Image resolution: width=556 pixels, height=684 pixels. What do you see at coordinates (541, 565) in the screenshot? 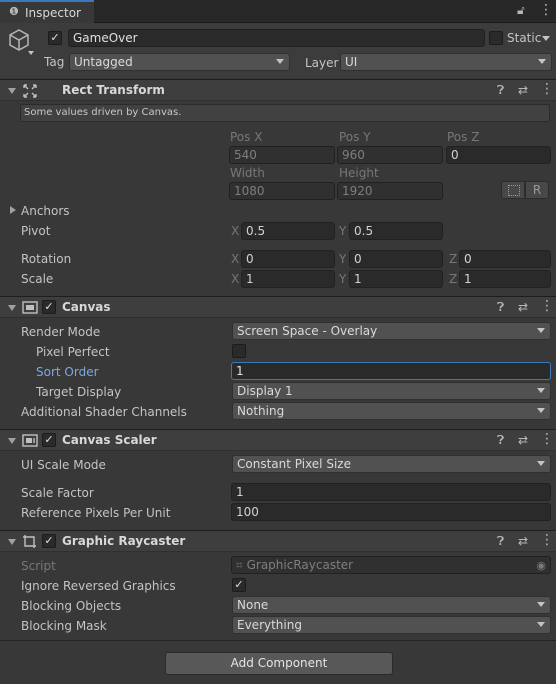
I see `object-picker-icon: ◉` at bounding box center [541, 565].